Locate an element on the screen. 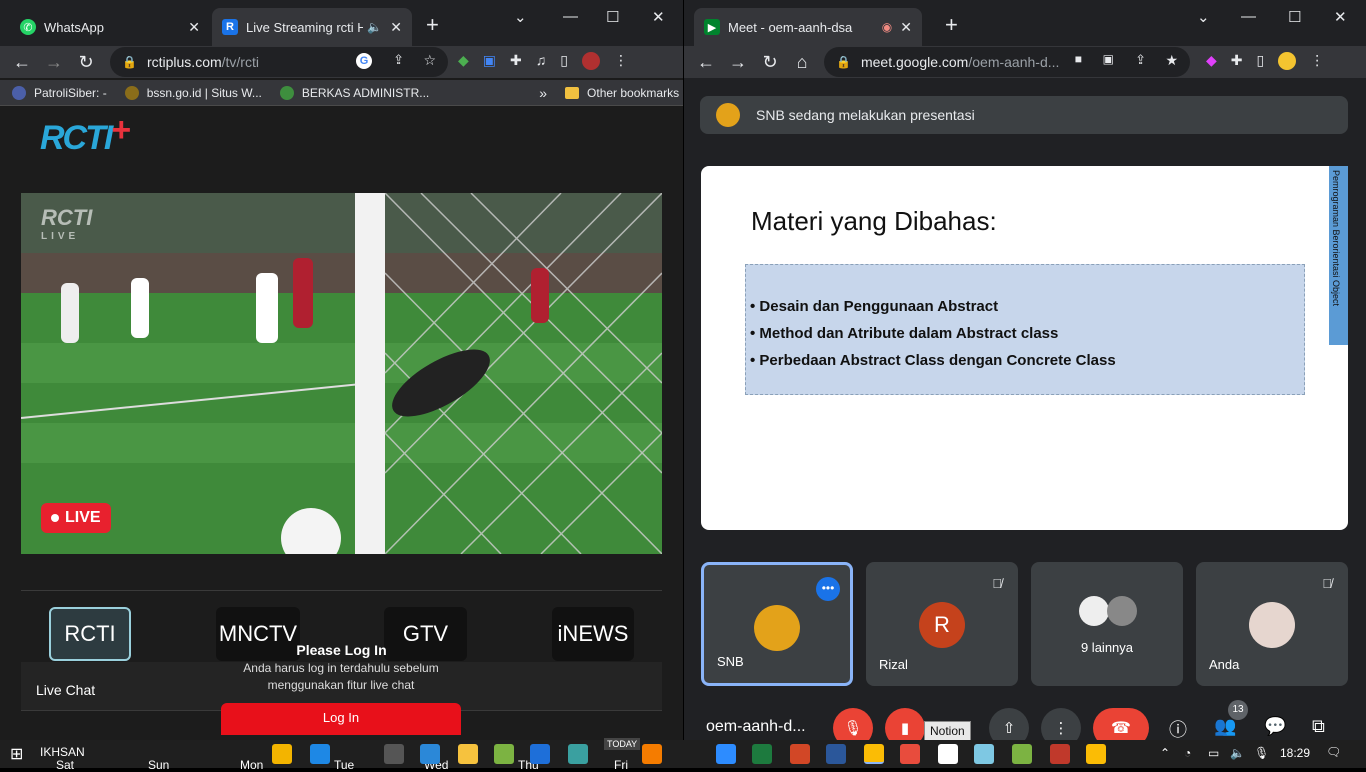  bookmark-item: PatroliSiber: - is located at coordinates (59, 92).